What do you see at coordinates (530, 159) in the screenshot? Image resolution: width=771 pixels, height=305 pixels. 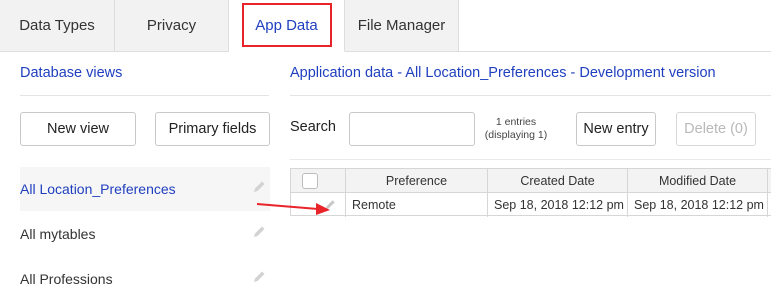 I see `toolbar-divider` at bounding box center [530, 159].